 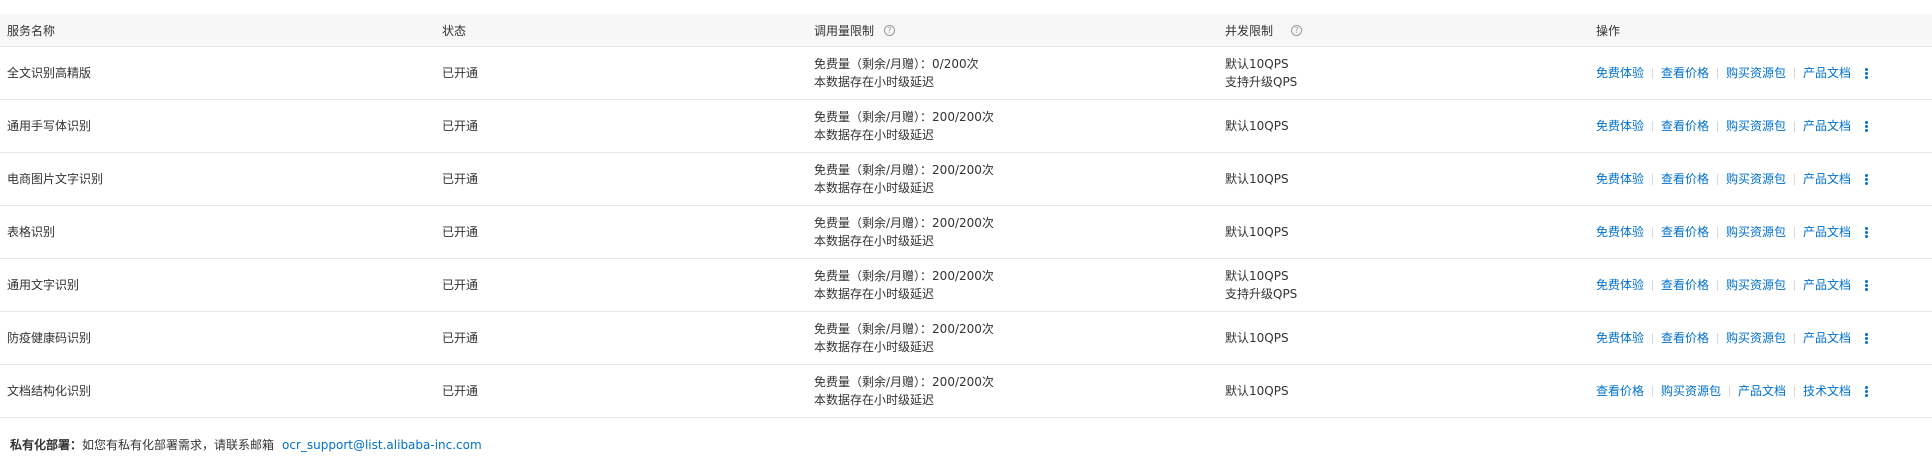 I want to click on header-cell-status: 状态, so click(x=628, y=30).